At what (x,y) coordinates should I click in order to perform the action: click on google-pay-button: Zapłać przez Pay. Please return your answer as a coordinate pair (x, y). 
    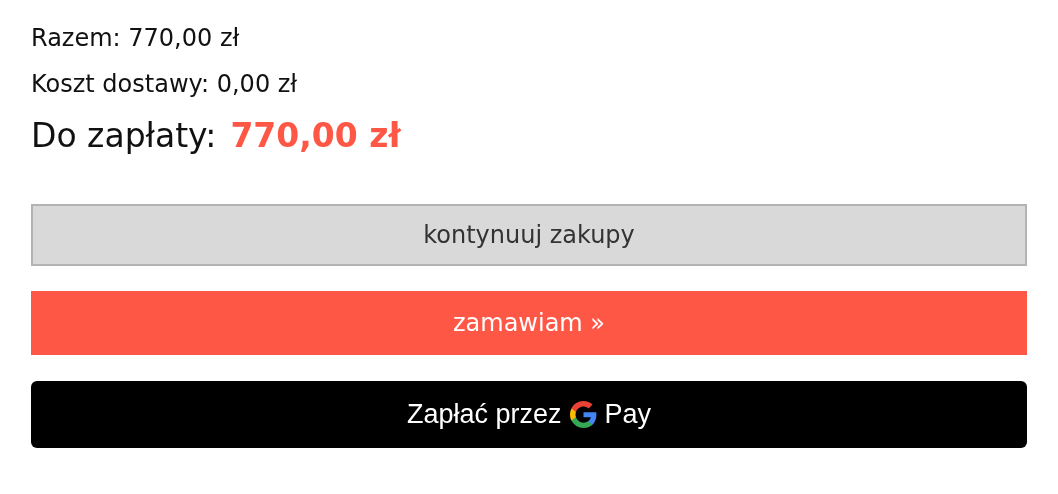
    Looking at the image, I should click on (529, 414).